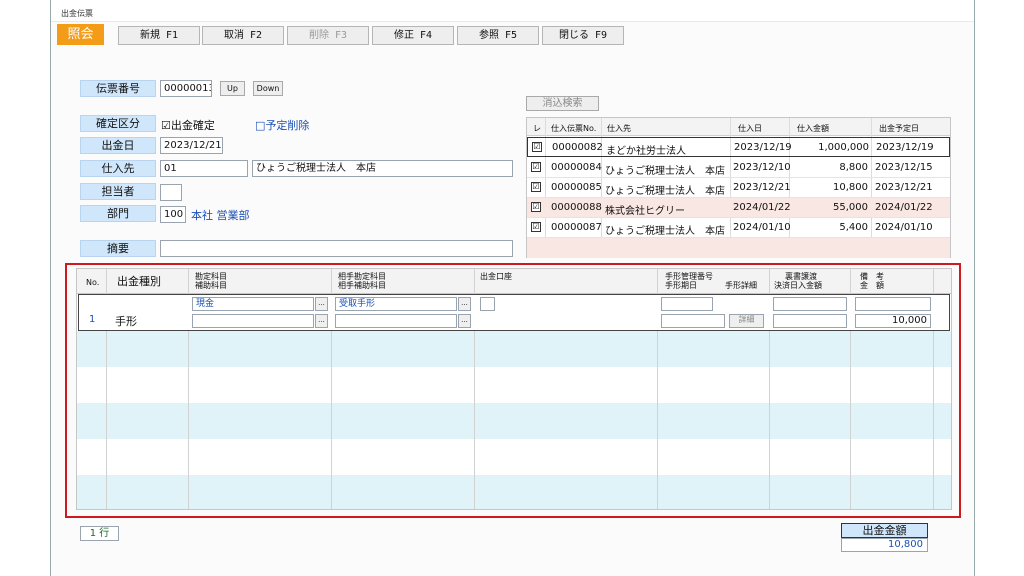 The image size is (1024, 576). Describe the element at coordinates (577, 147) in the screenshot. I see `row-slip-no: 00000082` at that location.